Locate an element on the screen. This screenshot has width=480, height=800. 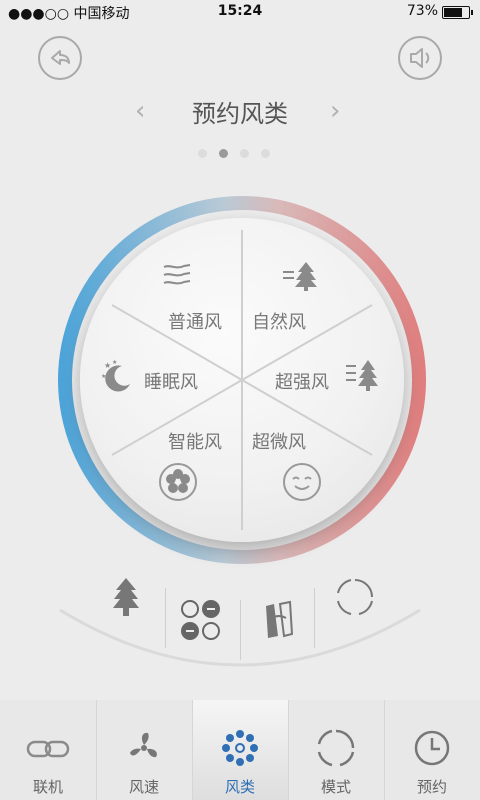
tab-label-active: 风类 is located at coordinates (239, 787).